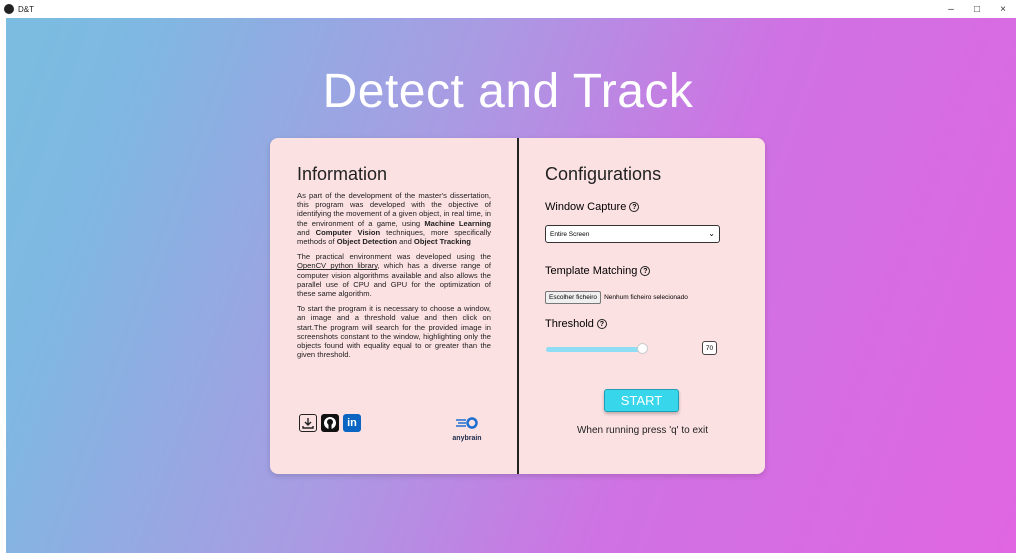  I want to click on window-capture-value: Entire Screen, so click(570, 234).